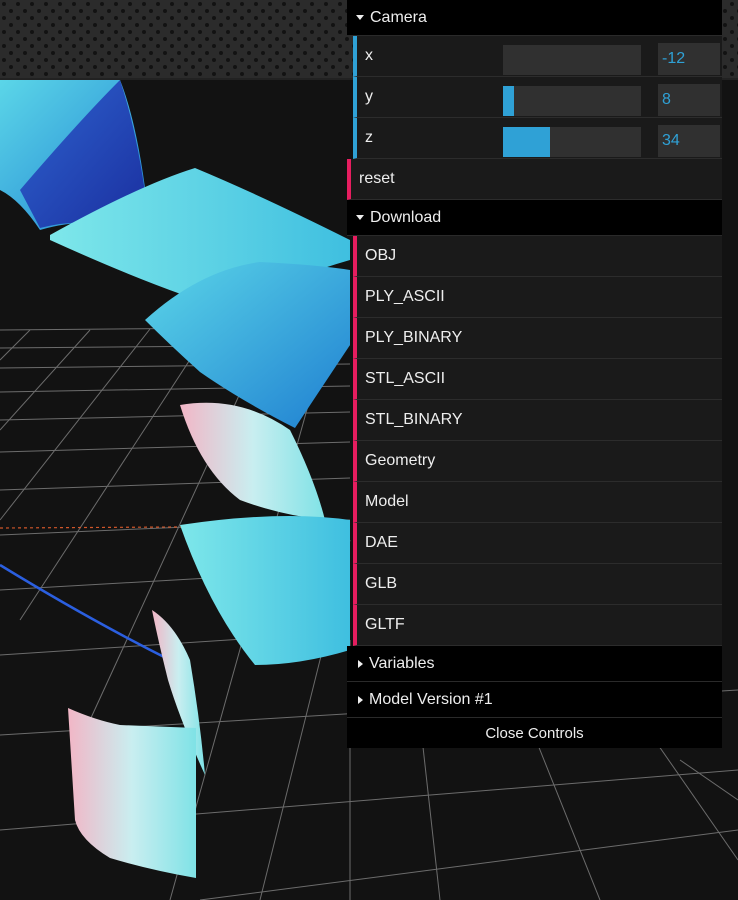 This screenshot has width=738, height=900. I want to click on camera-z-label: z, so click(369, 137).